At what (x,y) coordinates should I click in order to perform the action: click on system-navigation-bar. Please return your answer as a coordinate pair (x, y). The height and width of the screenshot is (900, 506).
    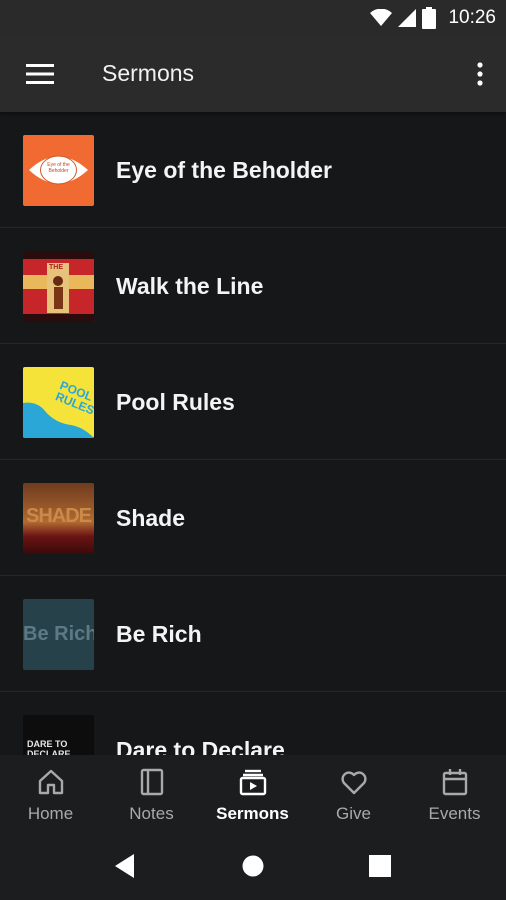
    Looking at the image, I should click on (253, 866).